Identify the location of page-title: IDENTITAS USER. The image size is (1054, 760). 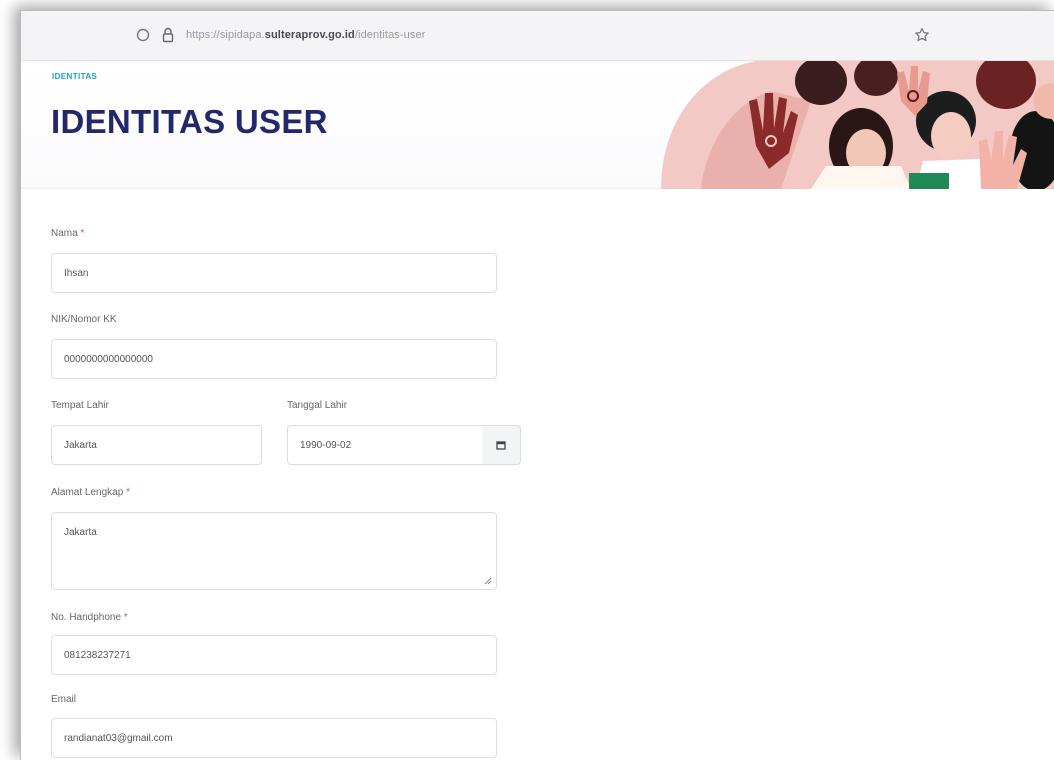
(189, 121).